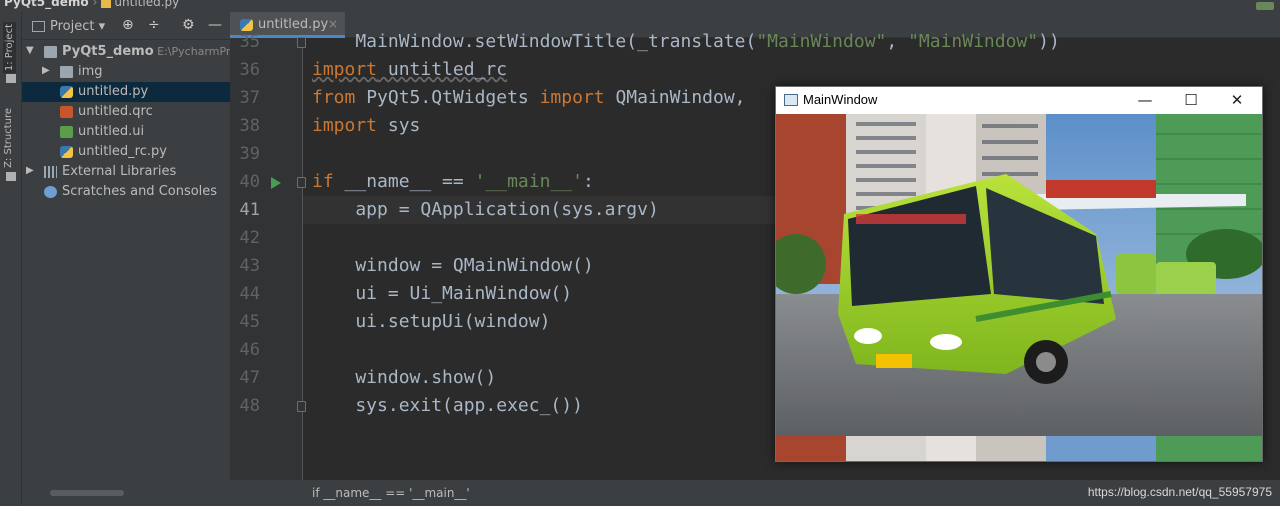 Image resolution: width=1280 pixels, height=506 pixels. What do you see at coordinates (126, 72) in the screenshot?
I see `tree-item: ▶ img` at bounding box center [126, 72].